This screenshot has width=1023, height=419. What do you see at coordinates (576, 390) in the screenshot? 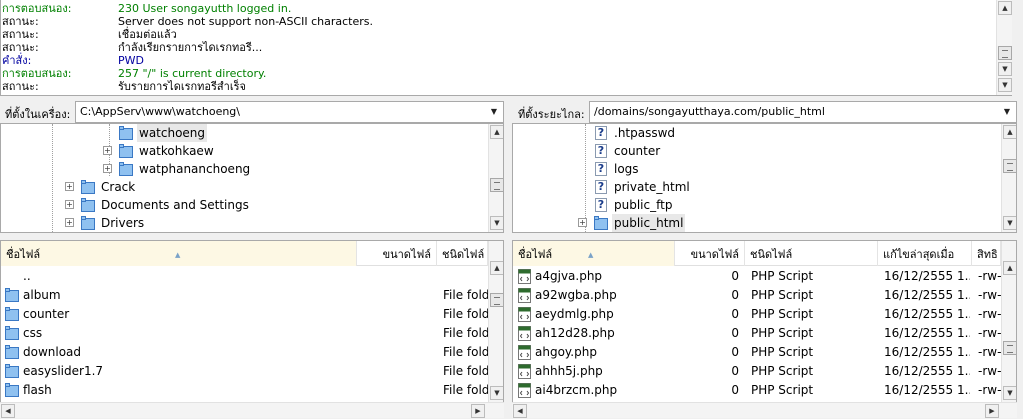
I see `file-name: ai4brzcm.php` at bounding box center [576, 390].